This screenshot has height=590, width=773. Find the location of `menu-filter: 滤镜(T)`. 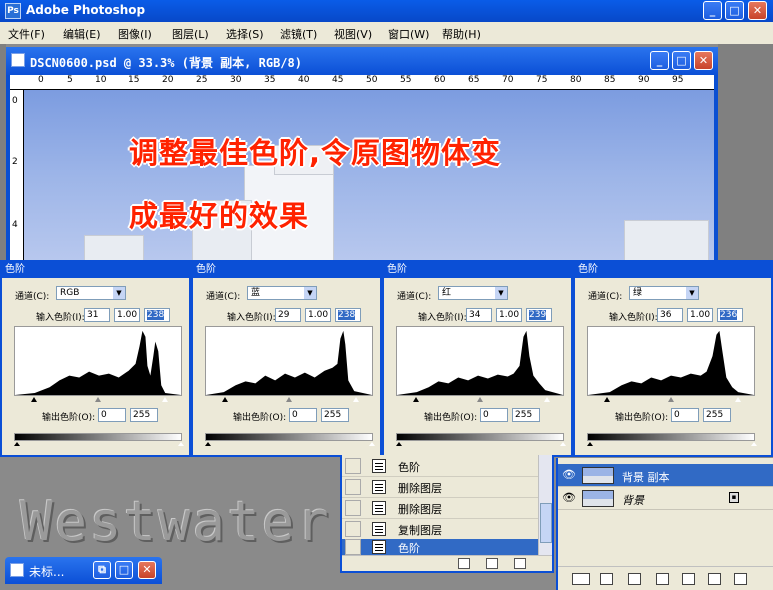

menu-filter: 滤镜(T) is located at coordinates (298, 34).